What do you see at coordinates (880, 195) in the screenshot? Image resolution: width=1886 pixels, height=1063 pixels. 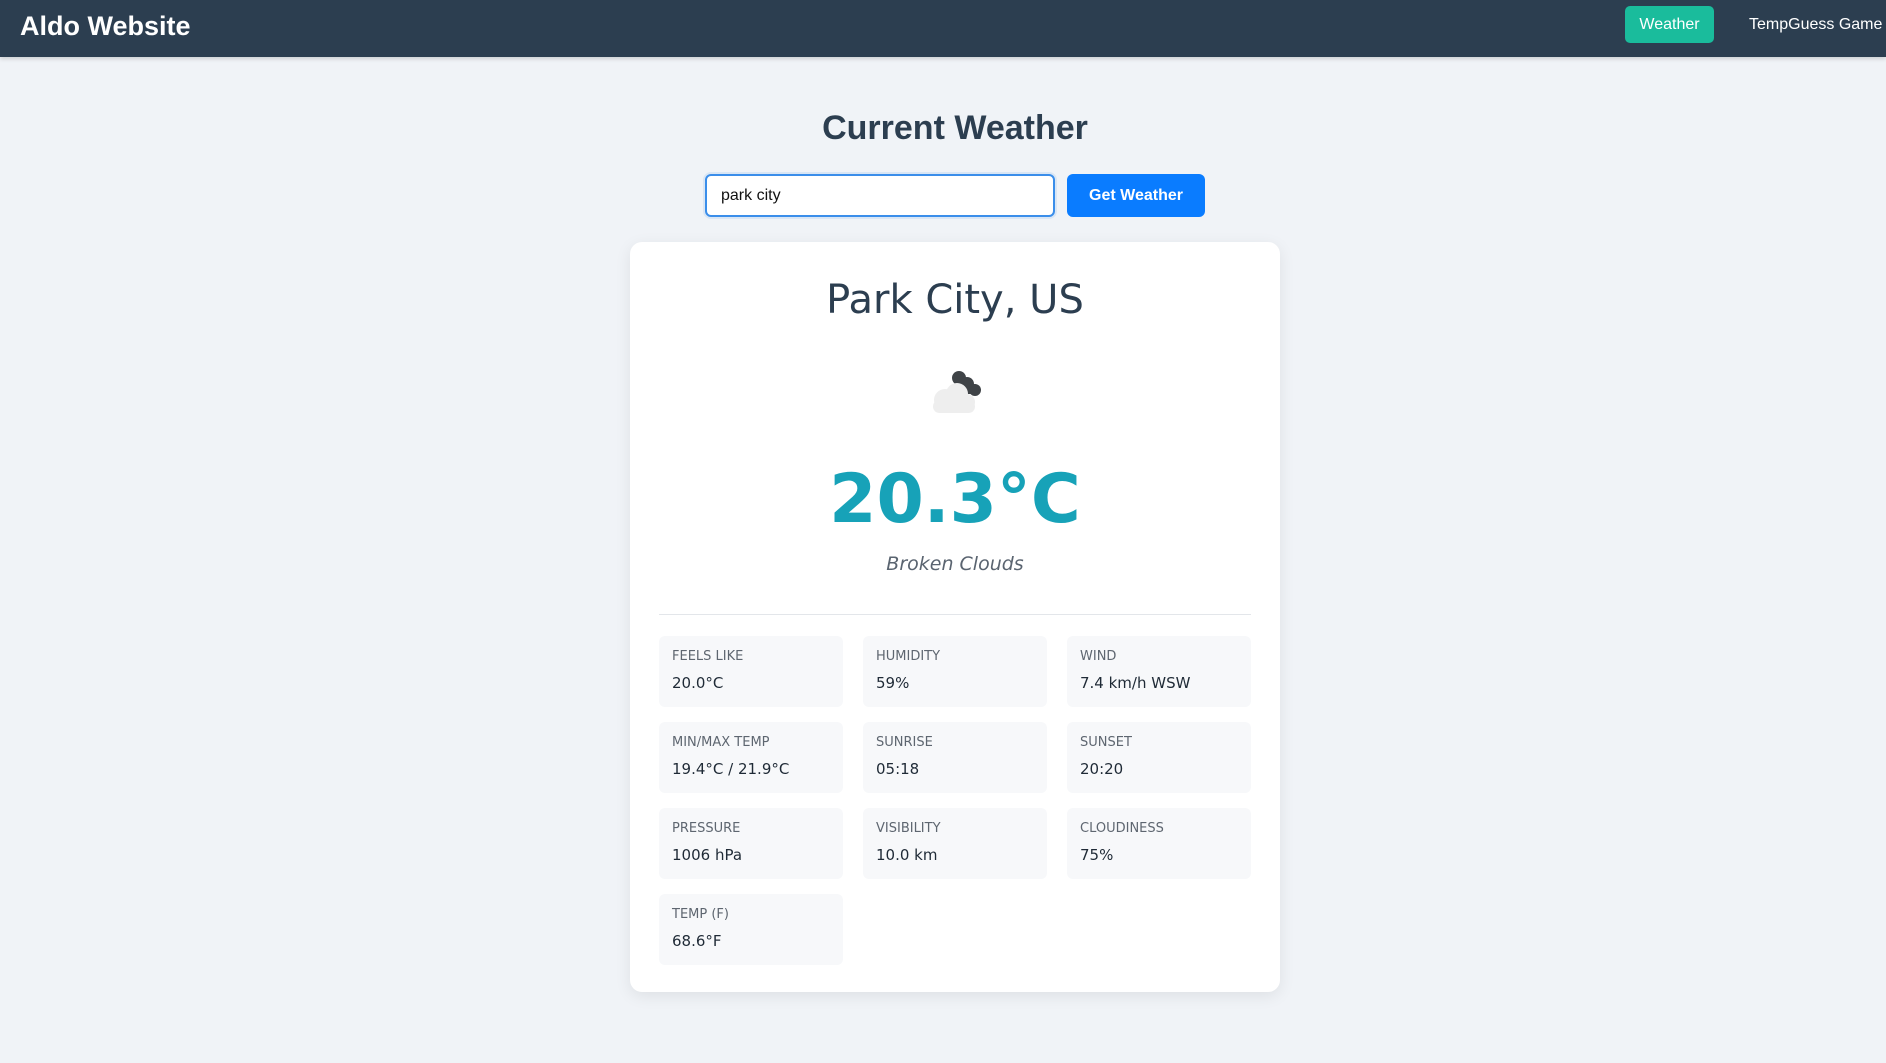 I see `city-search-input` at bounding box center [880, 195].